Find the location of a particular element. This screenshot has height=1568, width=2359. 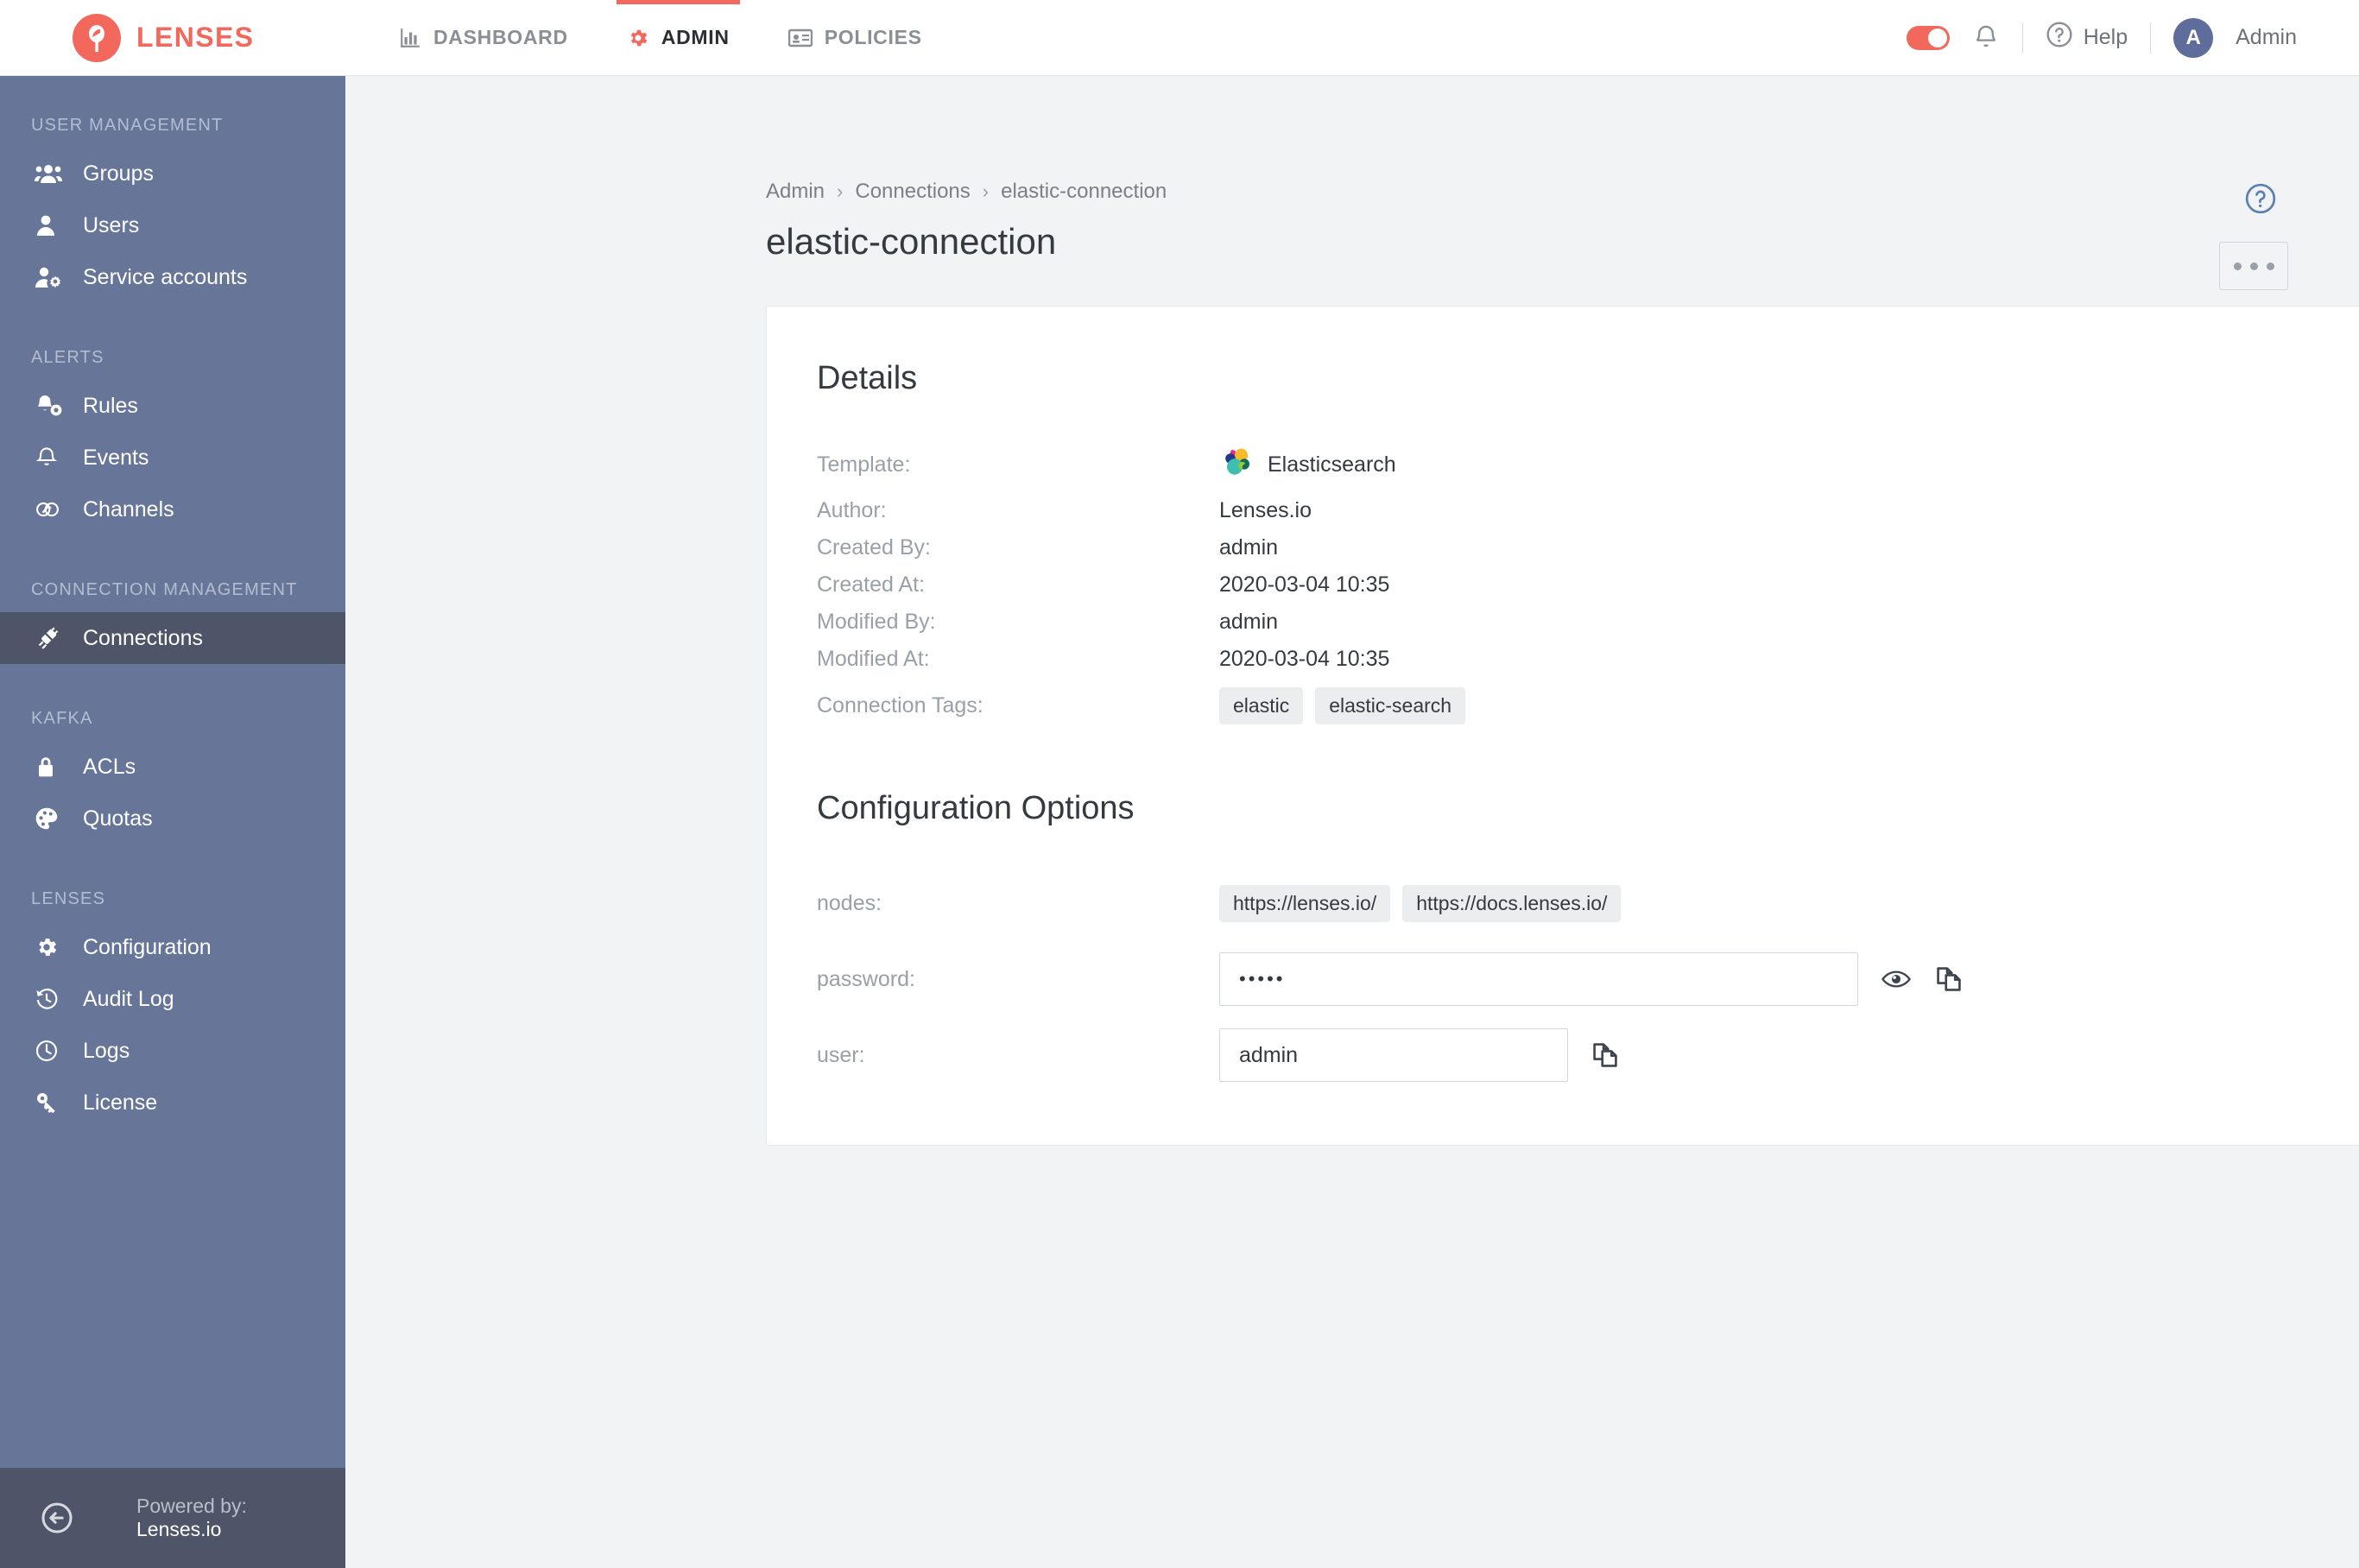

sidebar-item-configuration: Configuration is located at coordinates (172, 947).